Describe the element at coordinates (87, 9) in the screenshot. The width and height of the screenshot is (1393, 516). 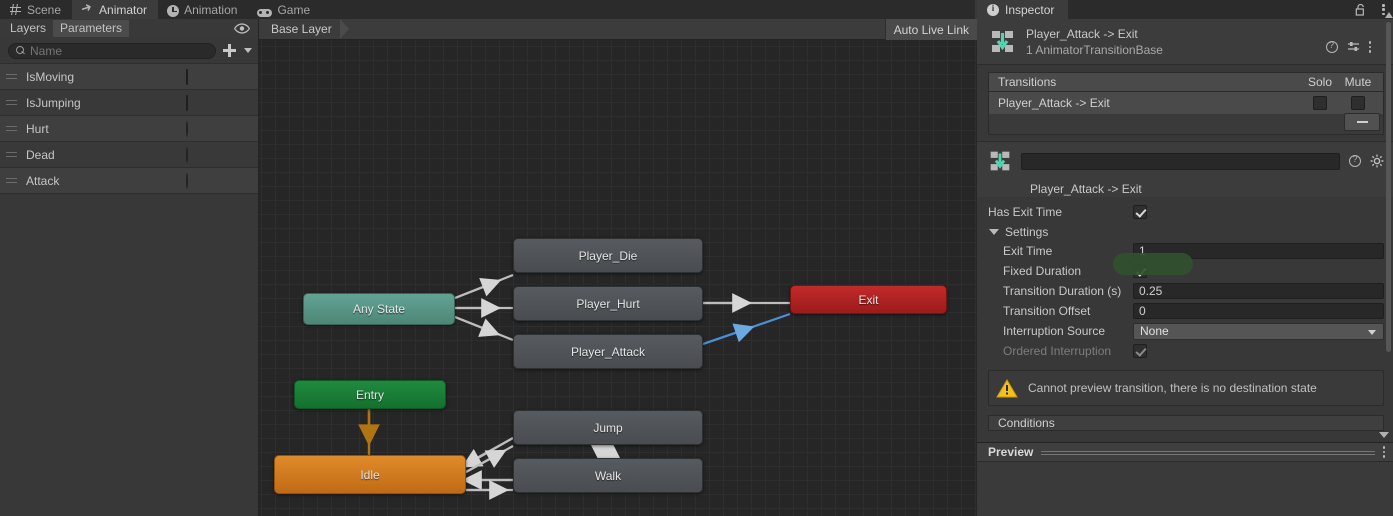
I see `animator-arrow-icon` at that location.